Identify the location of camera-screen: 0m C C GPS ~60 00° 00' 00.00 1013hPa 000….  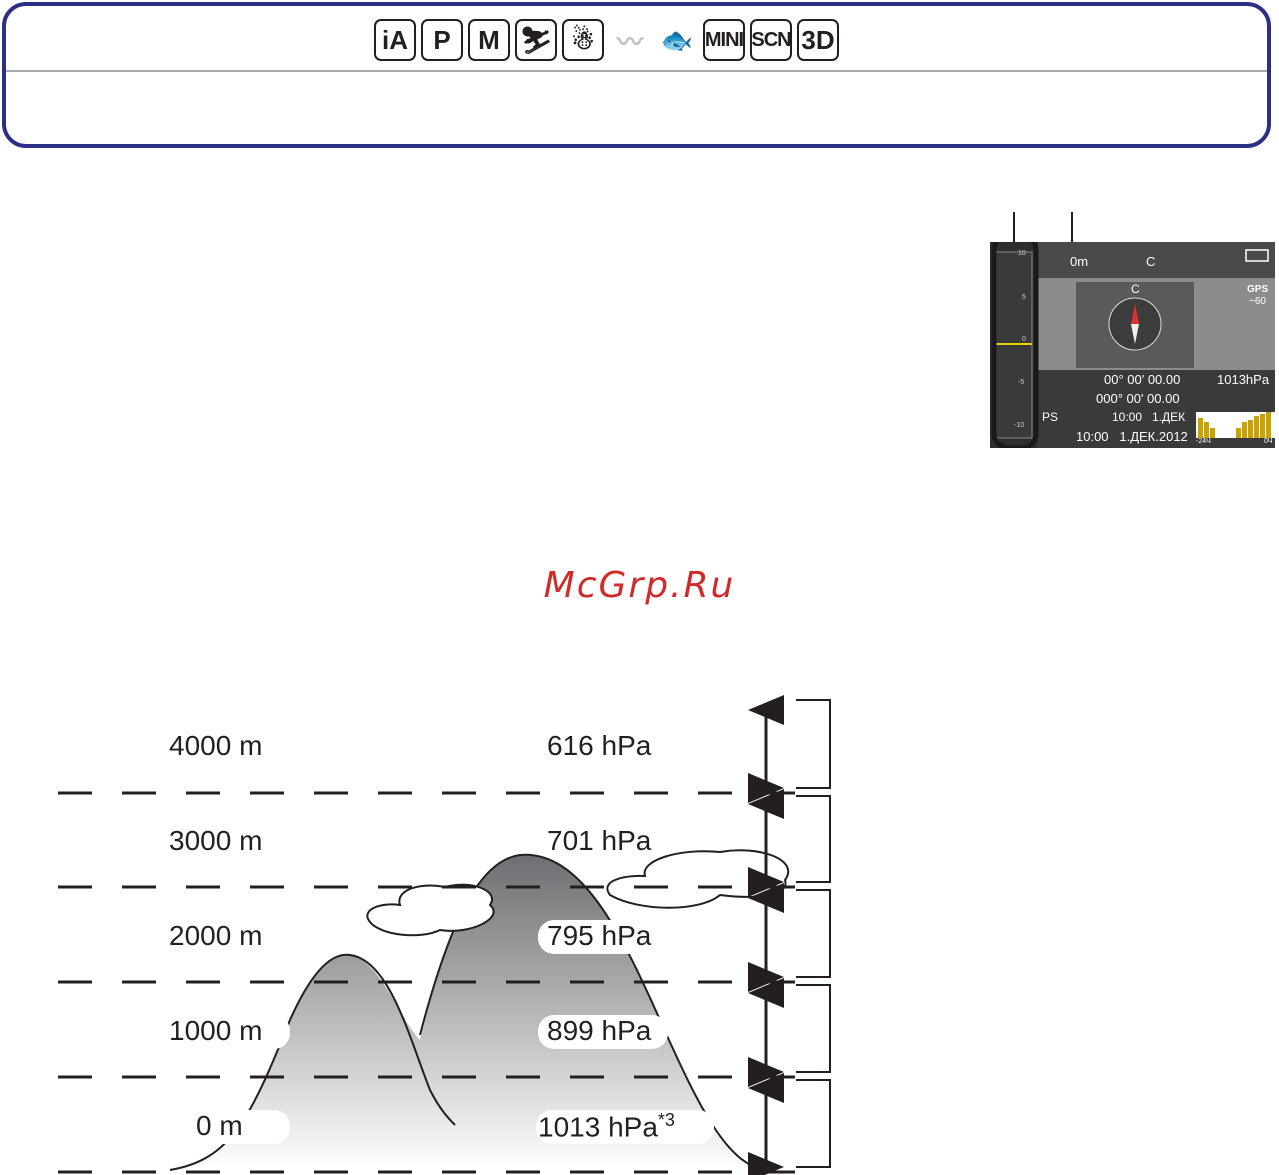
(1132, 345).